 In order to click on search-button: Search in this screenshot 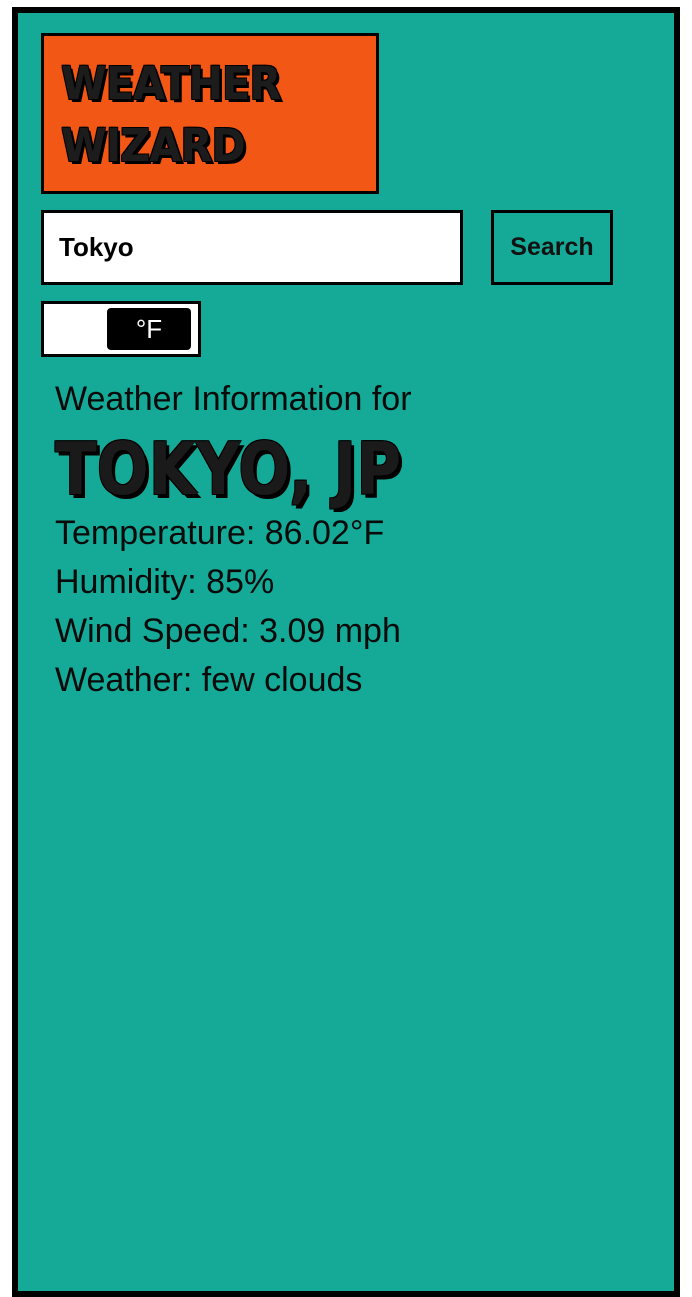, I will do `click(552, 247)`.